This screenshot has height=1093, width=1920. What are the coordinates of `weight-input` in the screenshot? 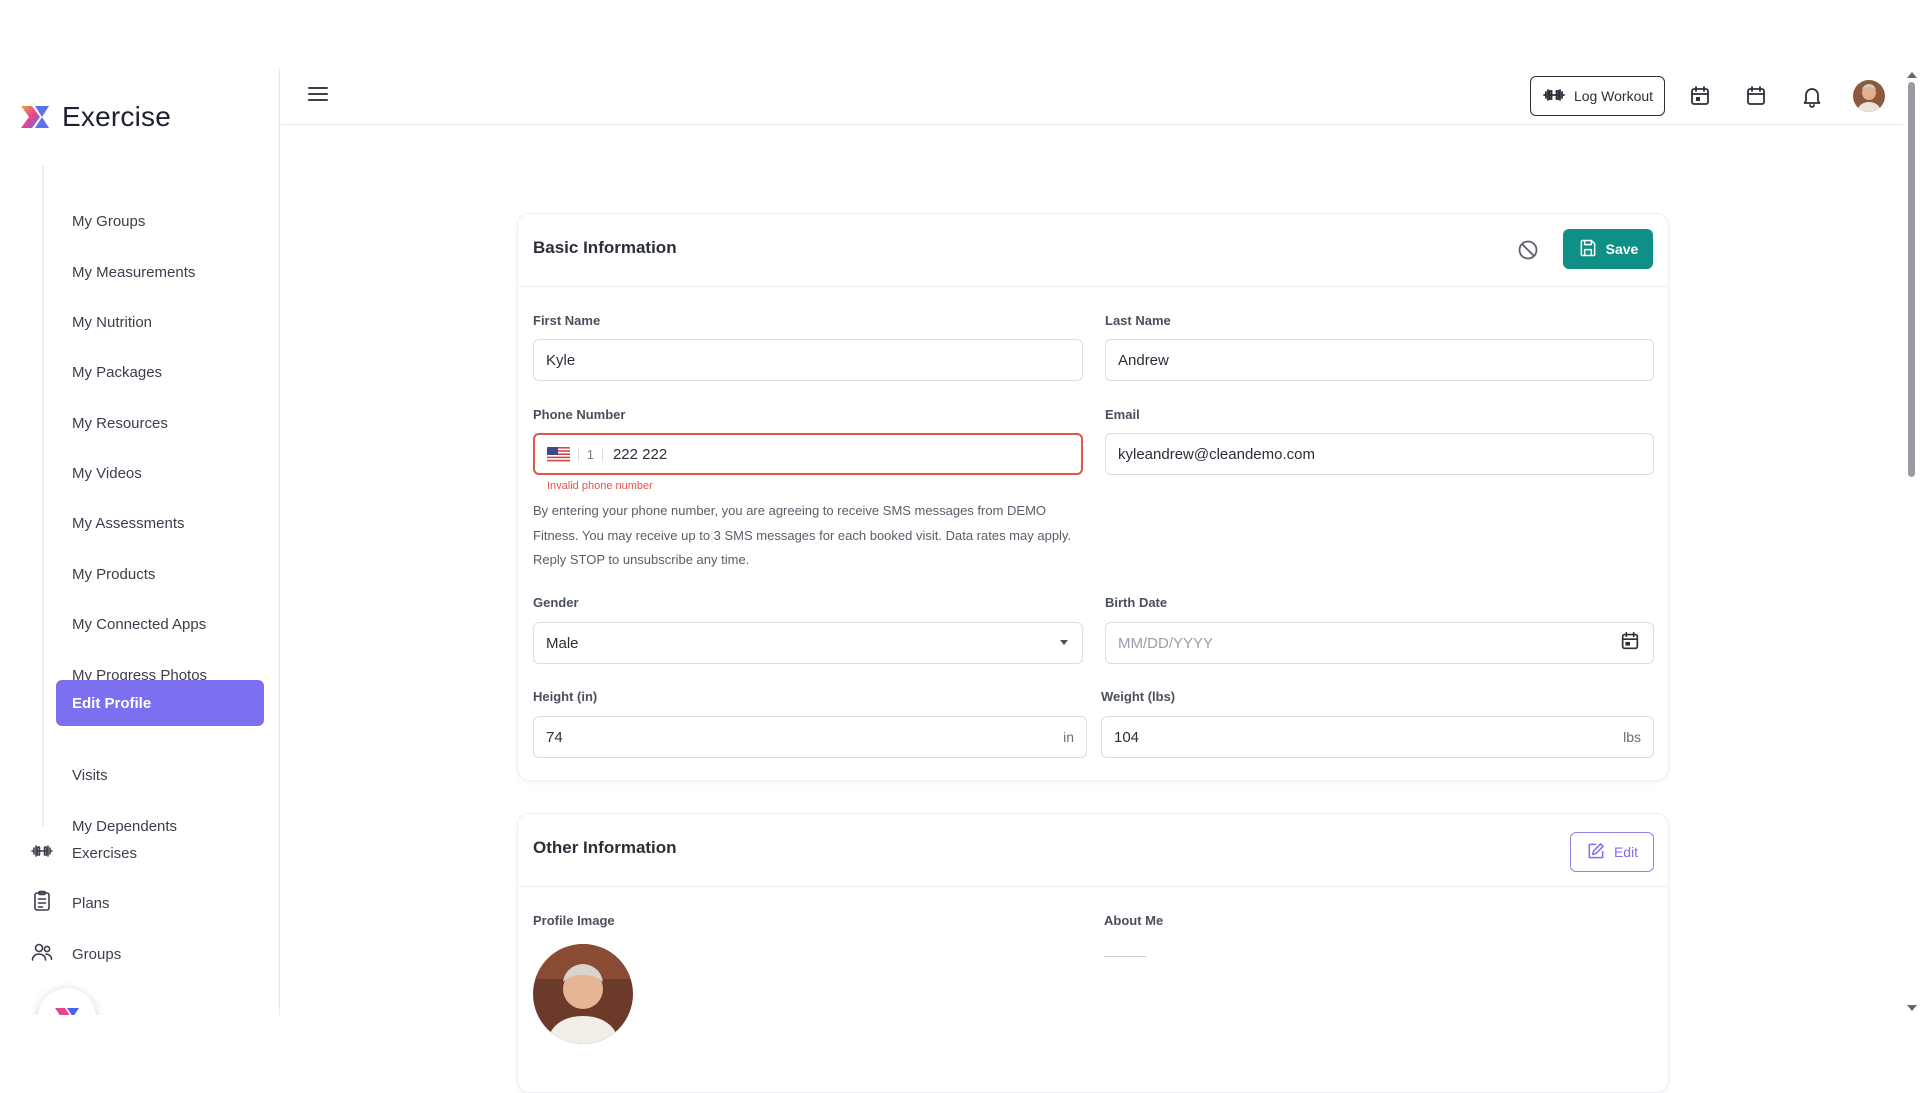 It's located at (1365, 737).